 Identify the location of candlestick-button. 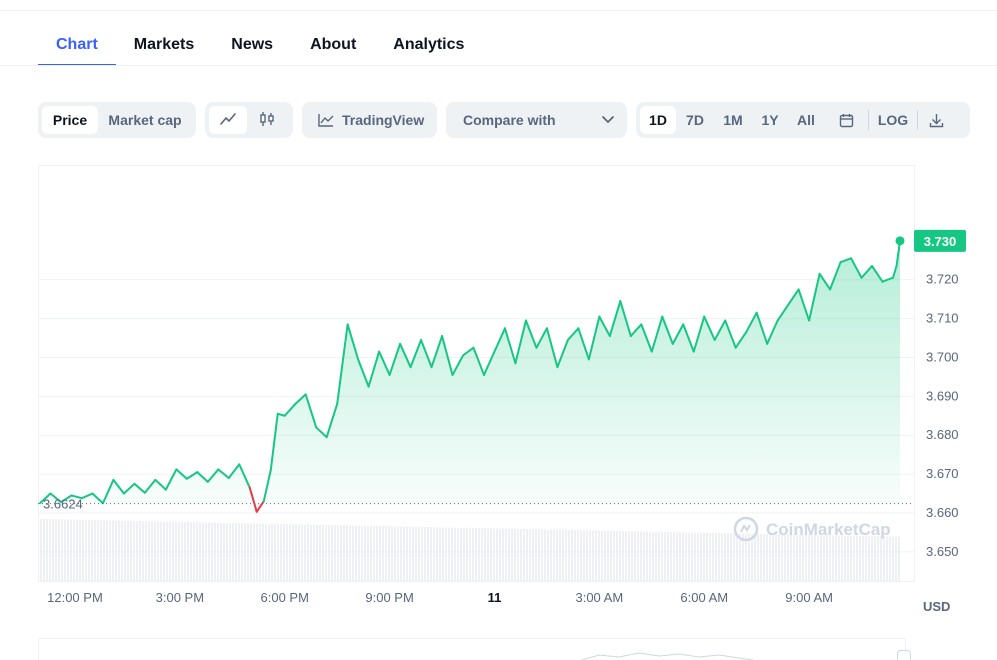
(267, 120).